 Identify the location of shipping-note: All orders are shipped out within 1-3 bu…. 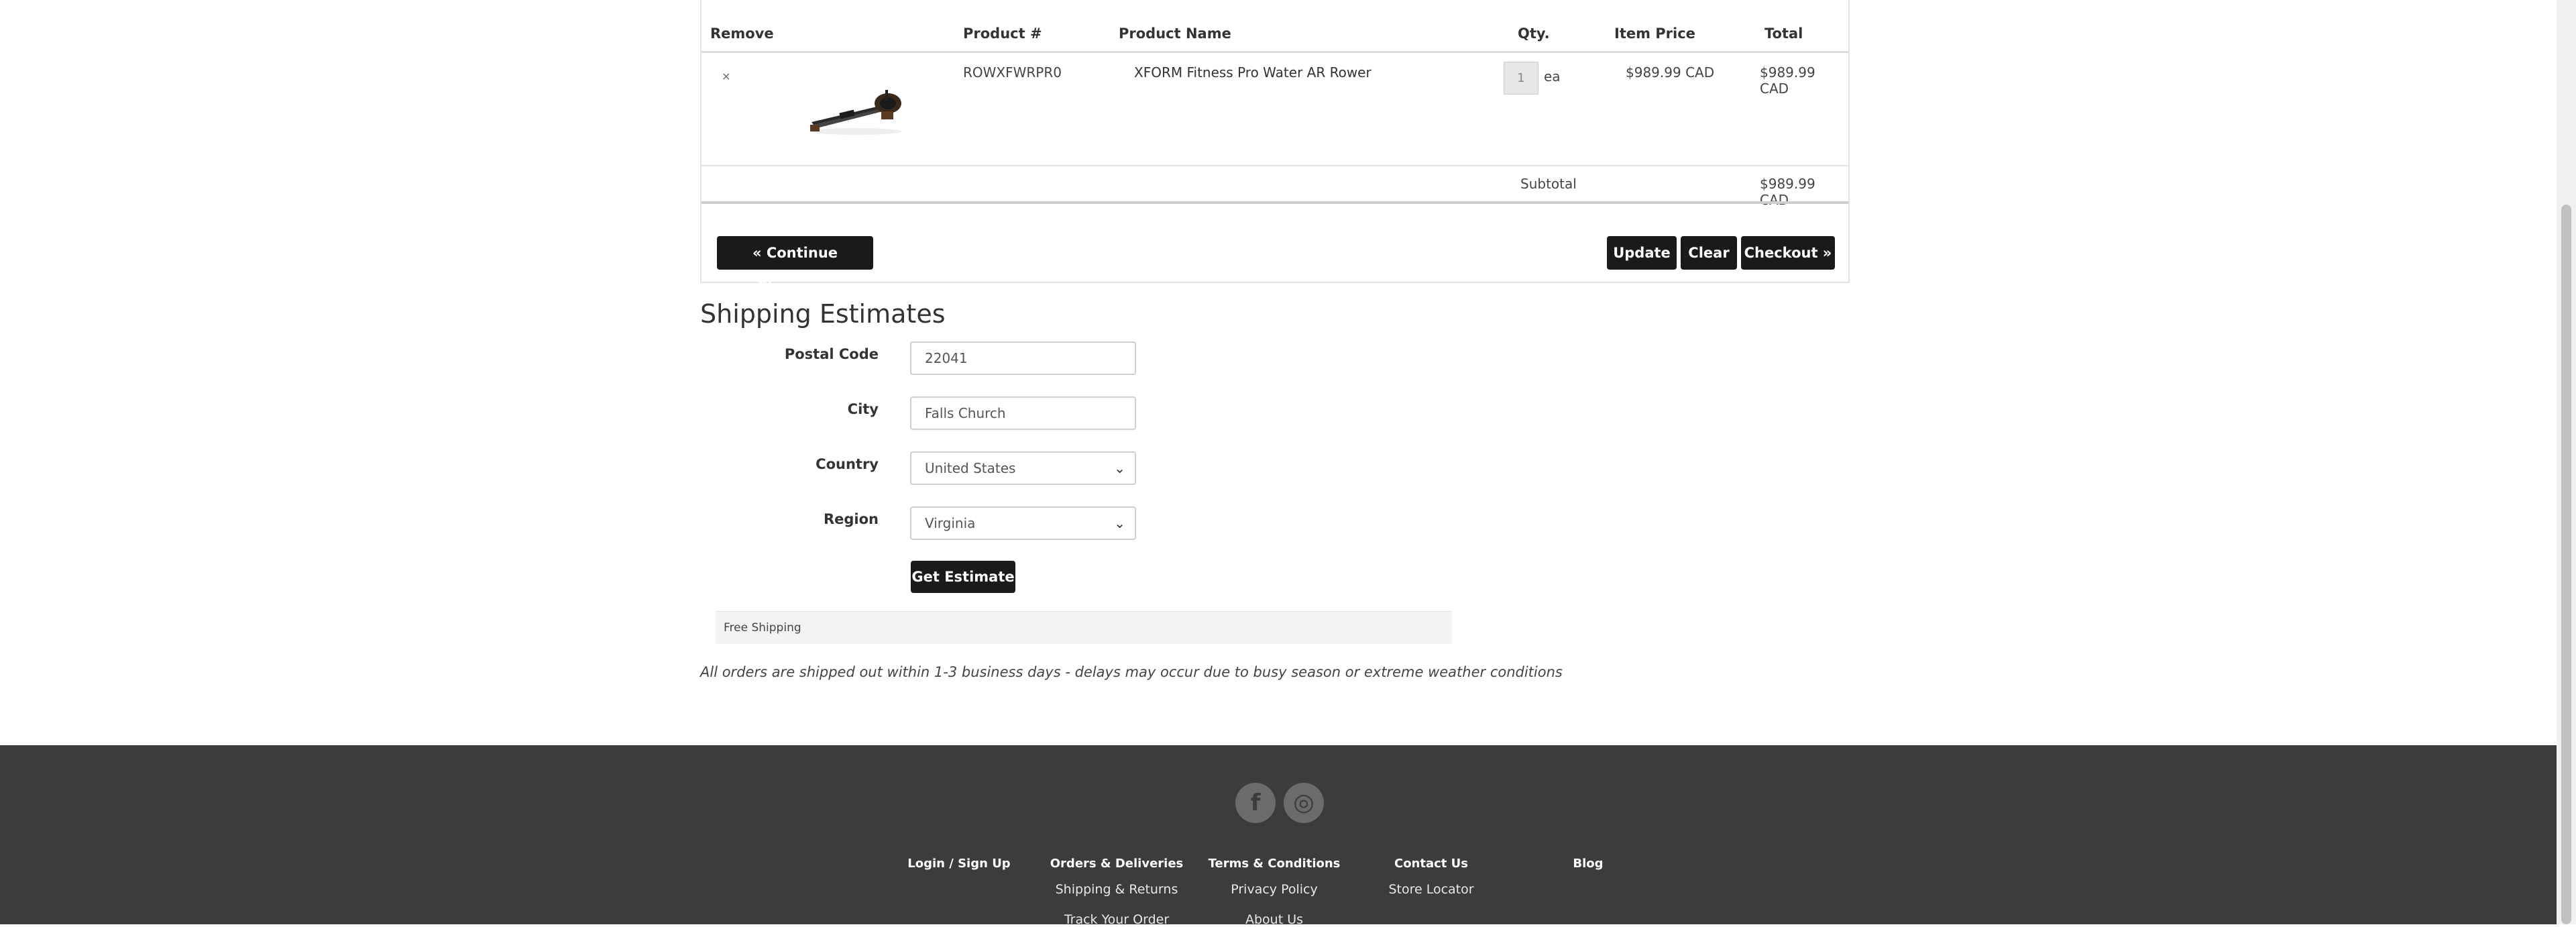
(1131, 672).